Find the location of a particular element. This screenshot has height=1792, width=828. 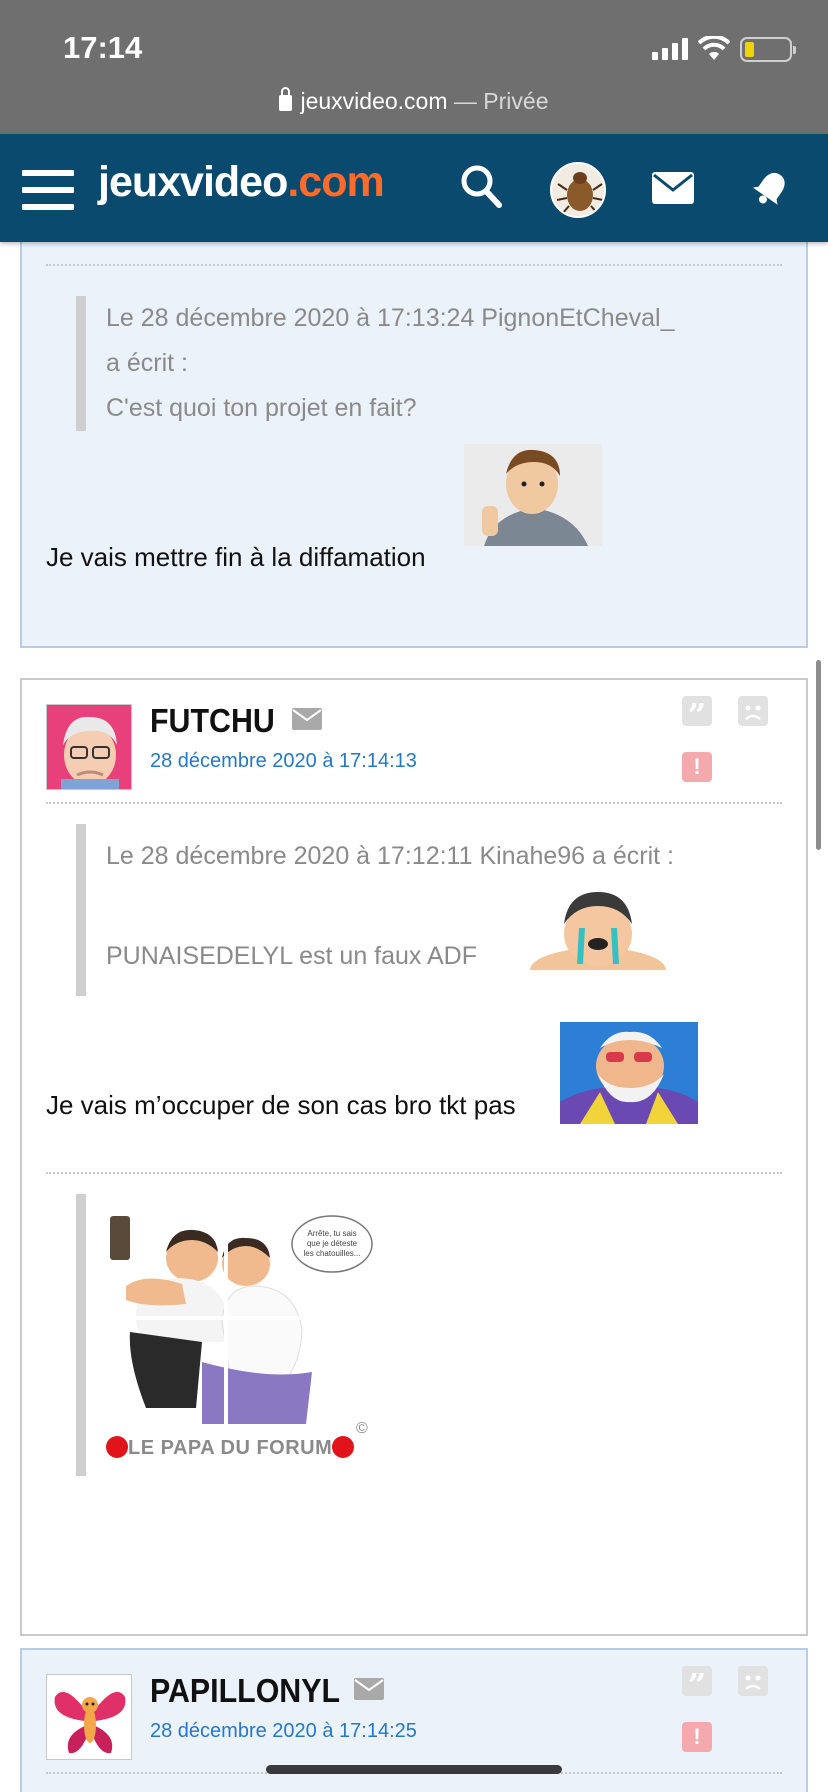

wifi-icon is located at coordinates (714, 48).